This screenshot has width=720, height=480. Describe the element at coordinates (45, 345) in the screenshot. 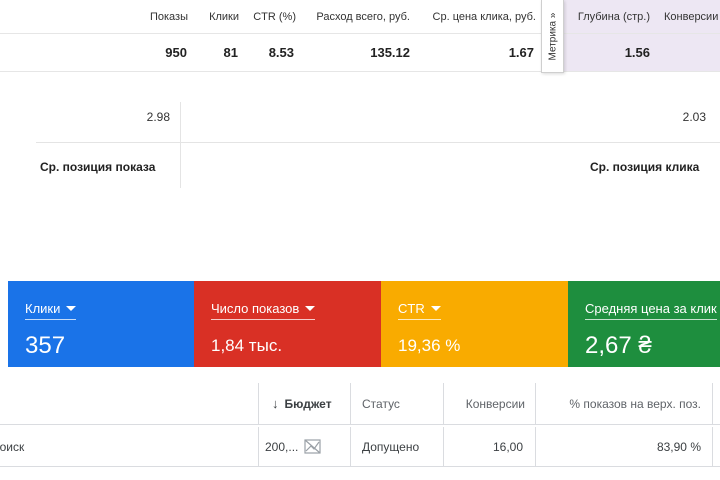

I see `metric-value: 357` at that location.